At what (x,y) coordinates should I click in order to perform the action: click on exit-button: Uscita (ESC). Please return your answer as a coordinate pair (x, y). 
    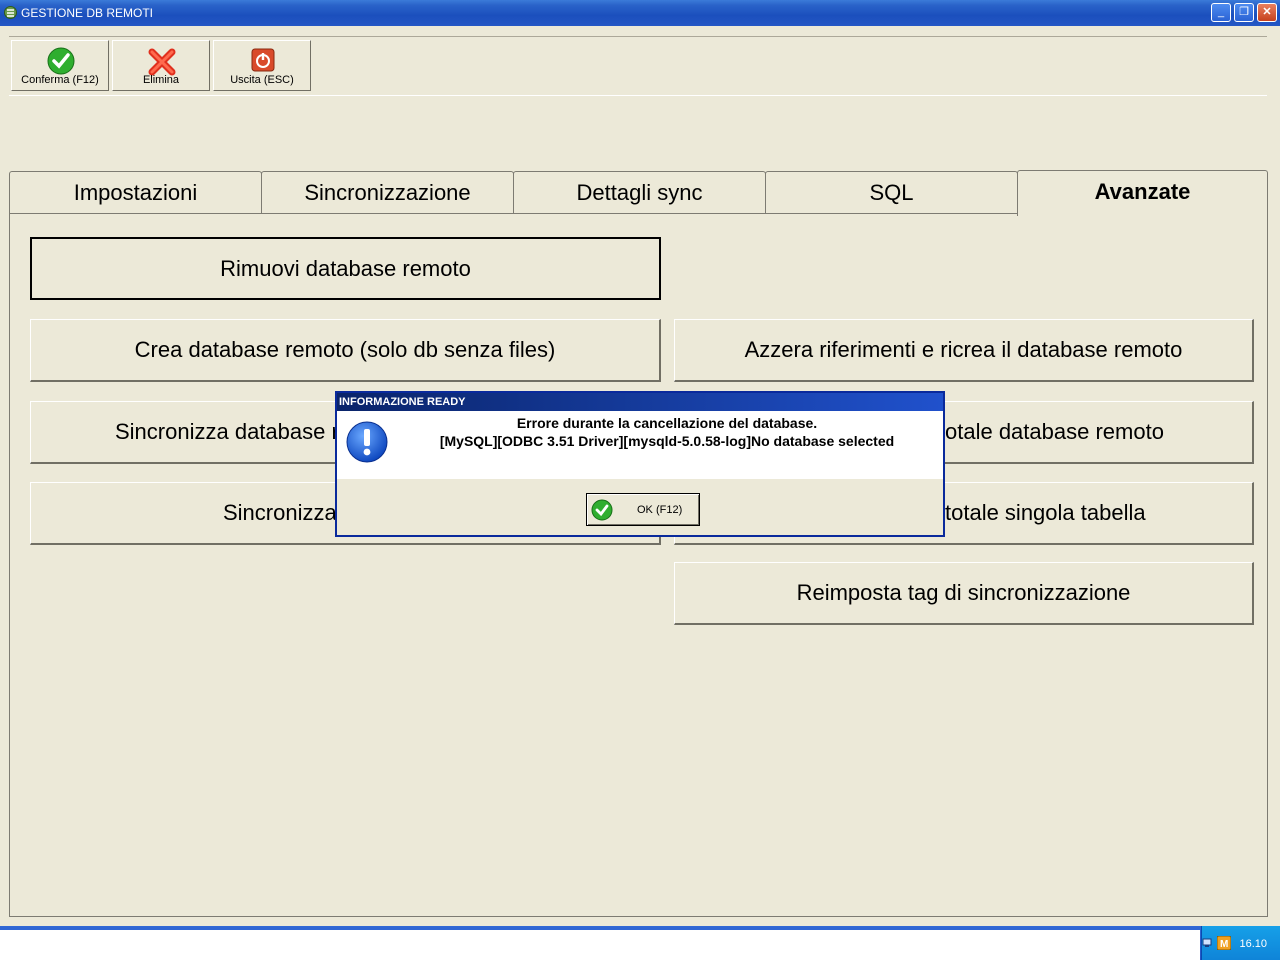
    Looking at the image, I should click on (262, 65).